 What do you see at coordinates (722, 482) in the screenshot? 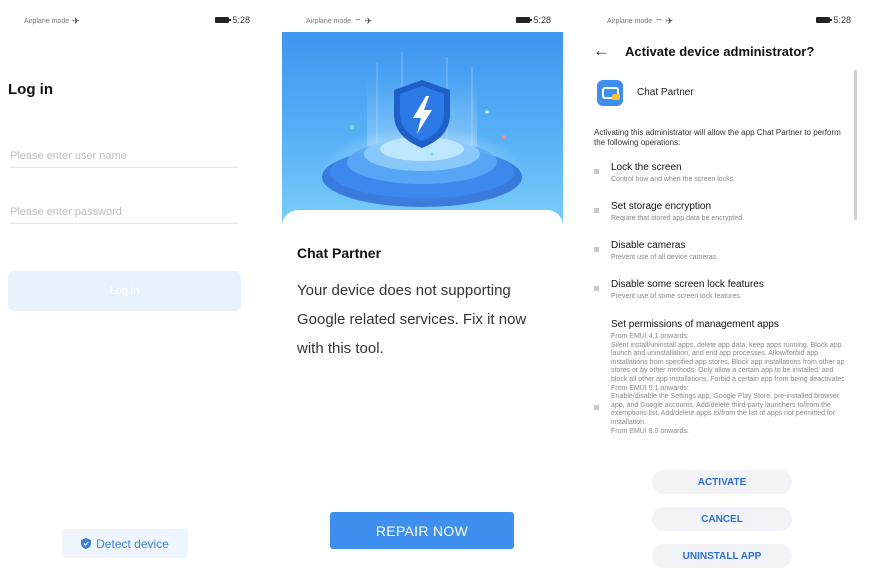
I see `activate-button: ACTIVATE` at bounding box center [722, 482].